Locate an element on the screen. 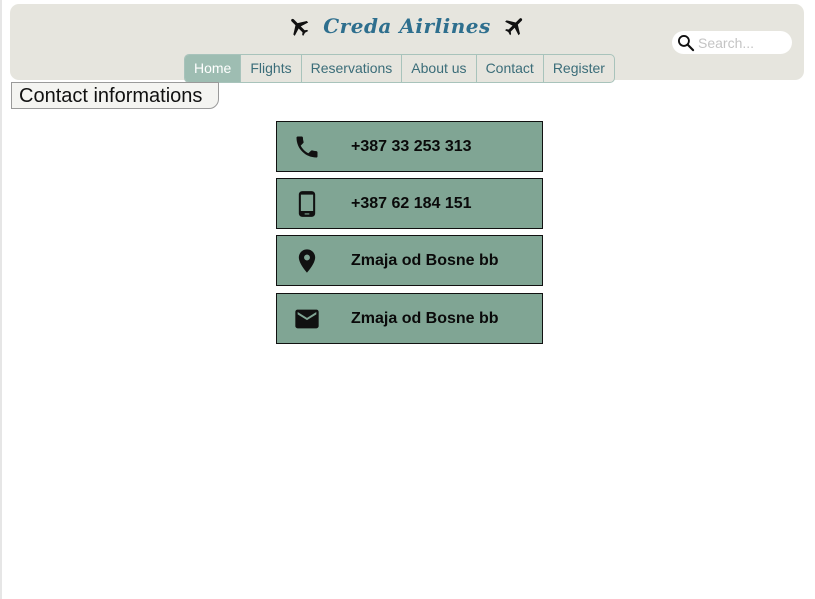 The image size is (815, 599). contact-card-phone: +387 33 253 313 is located at coordinates (409, 146).